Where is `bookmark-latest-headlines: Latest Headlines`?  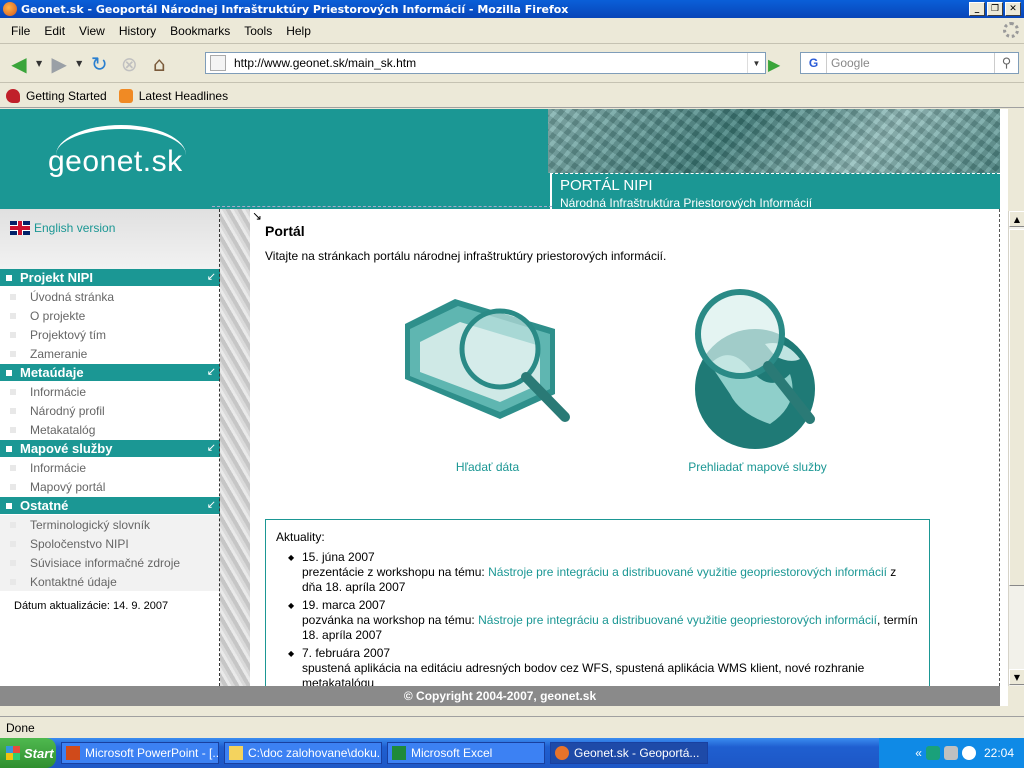 bookmark-latest-headlines: Latest Headlines is located at coordinates (173, 95).